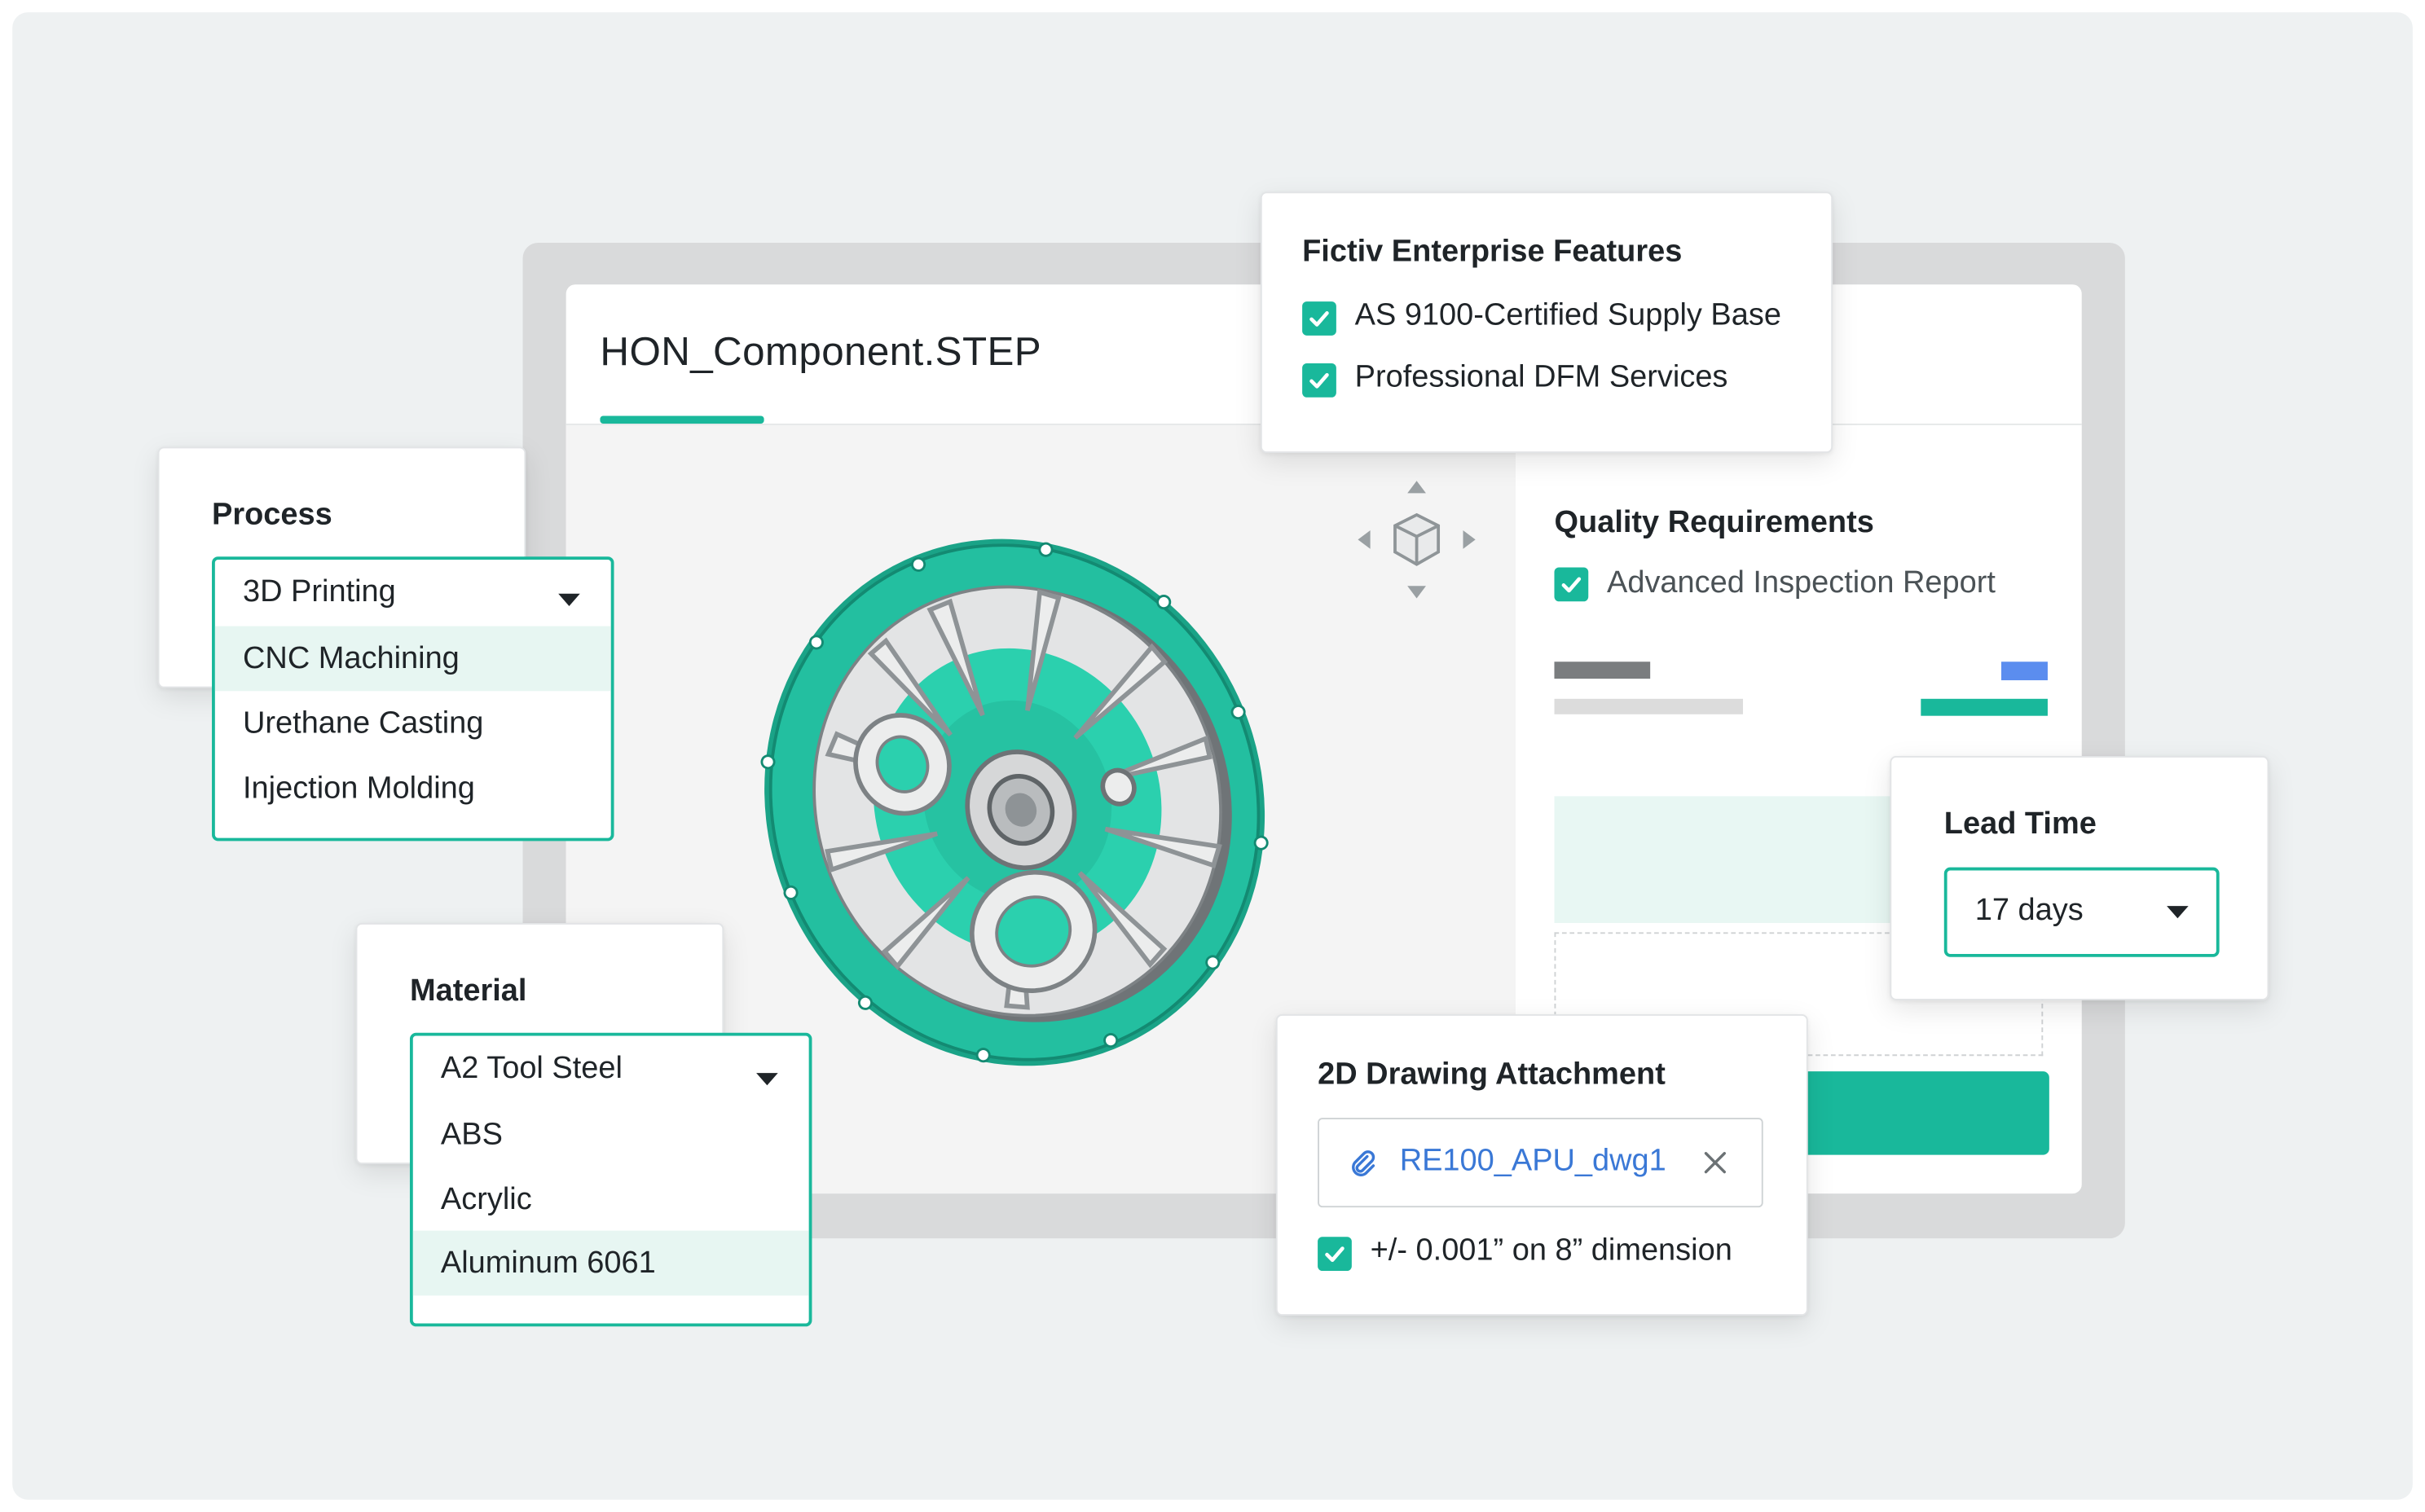  I want to click on material-option-label: Acrylic, so click(486, 1199).